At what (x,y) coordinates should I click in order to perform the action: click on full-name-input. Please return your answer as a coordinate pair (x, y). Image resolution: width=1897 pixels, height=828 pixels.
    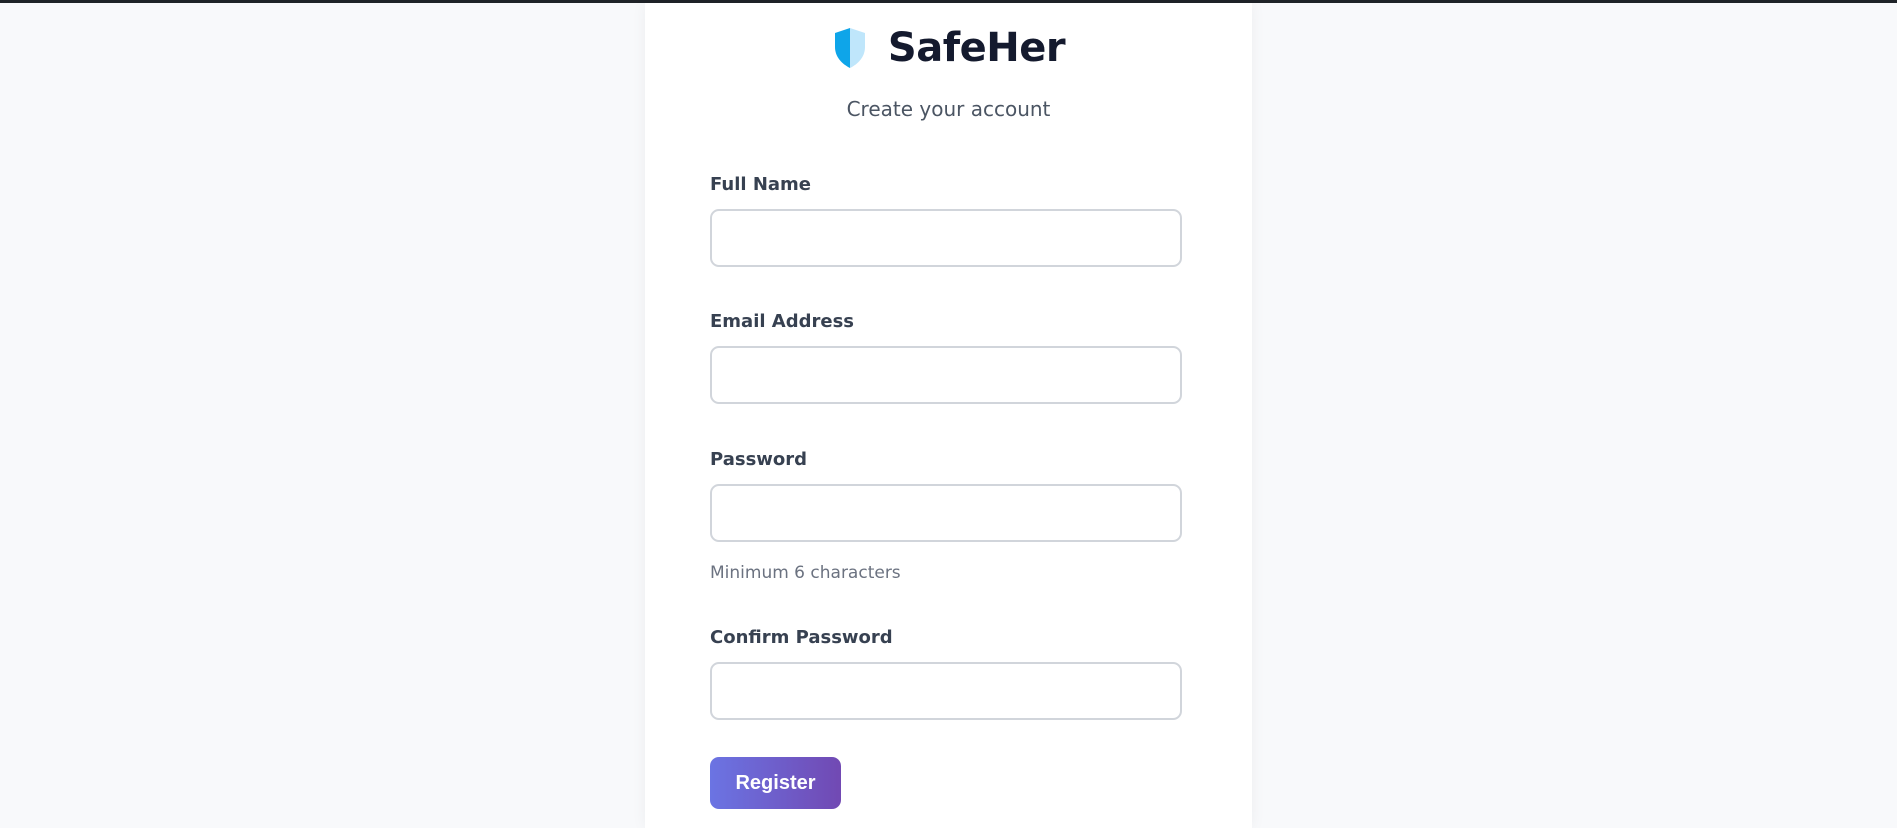
    Looking at the image, I should click on (946, 238).